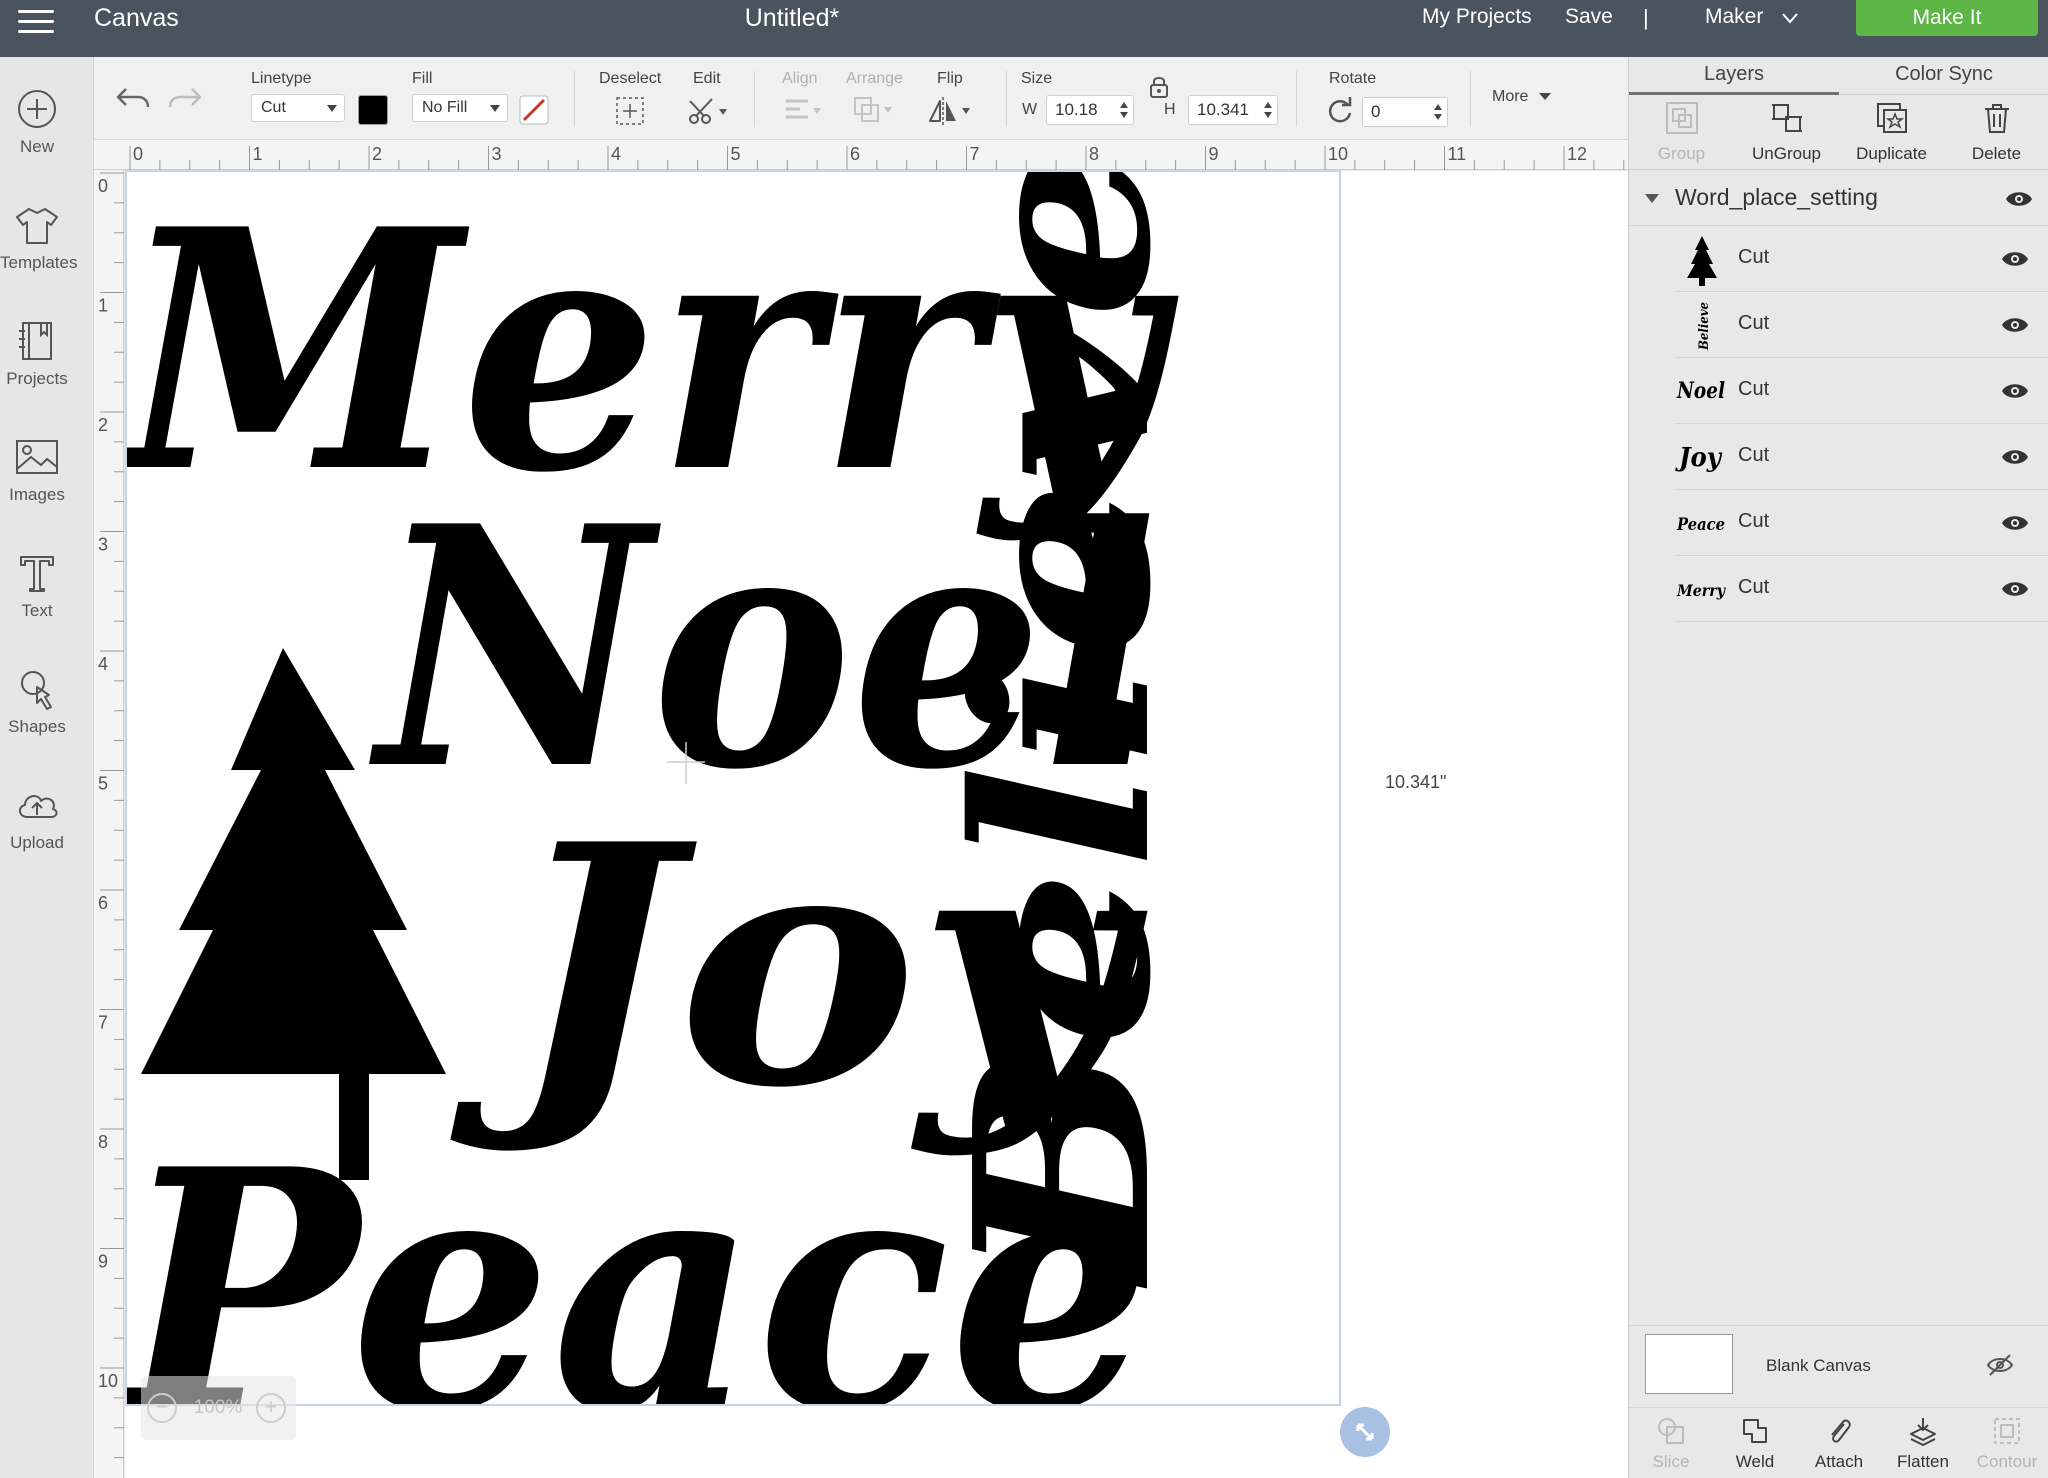  Describe the element at coordinates (103, 903) in the screenshot. I see `ruler-tick-label: 6` at that location.